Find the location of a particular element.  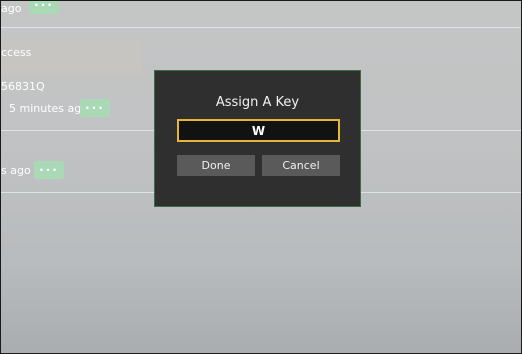

done-button: Done is located at coordinates (216, 165).